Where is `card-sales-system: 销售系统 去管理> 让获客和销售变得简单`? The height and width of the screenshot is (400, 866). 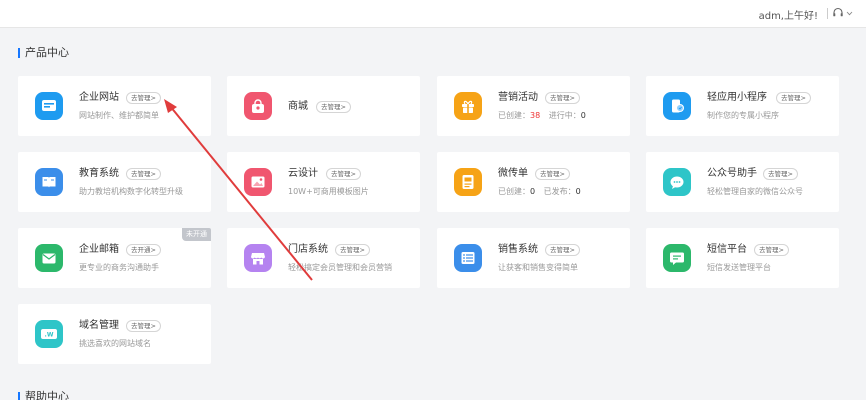
card-sales-system: 销售系统 去管理> 让获客和销售变得简单 is located at coordinates (533, 258).